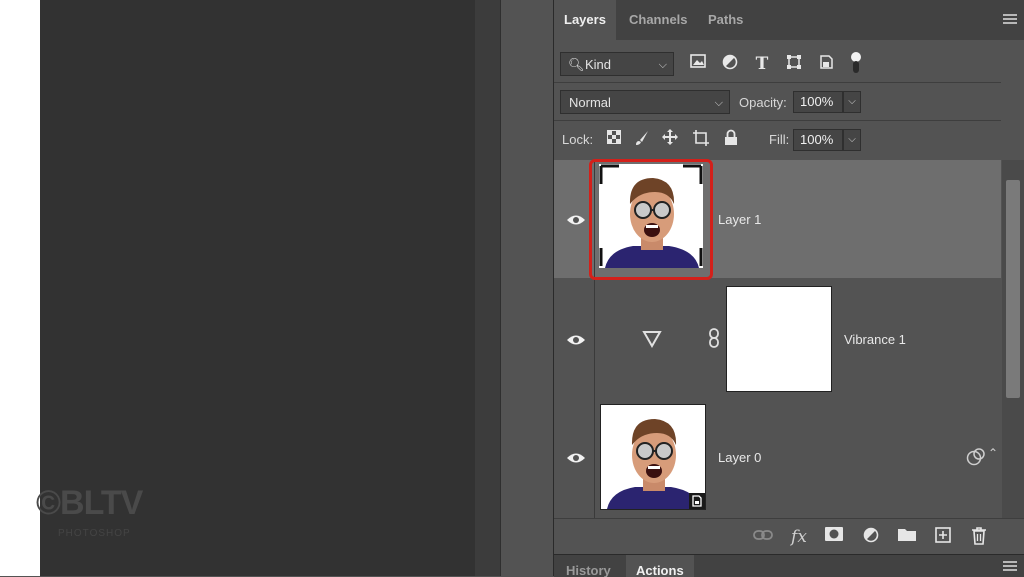 The width and height of the screenshot is (1024, 577). I want to click on smart-object-badge-icon, so click(697, 501).